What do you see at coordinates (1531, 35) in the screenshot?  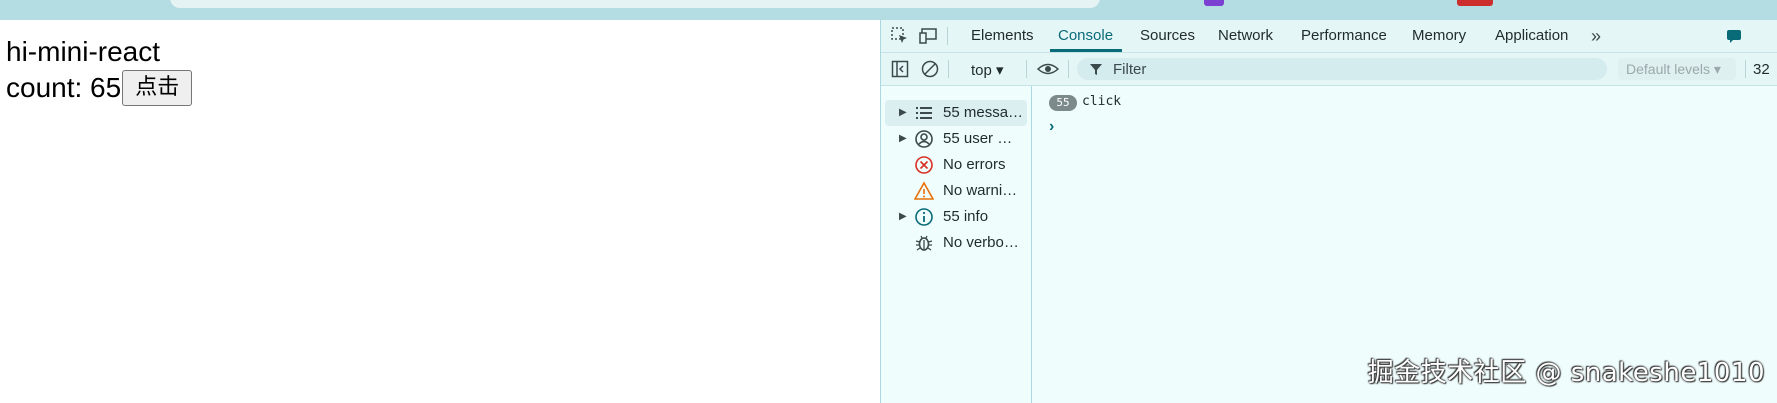 I see `tab-application: Application` at bounding box center [1531, 35].